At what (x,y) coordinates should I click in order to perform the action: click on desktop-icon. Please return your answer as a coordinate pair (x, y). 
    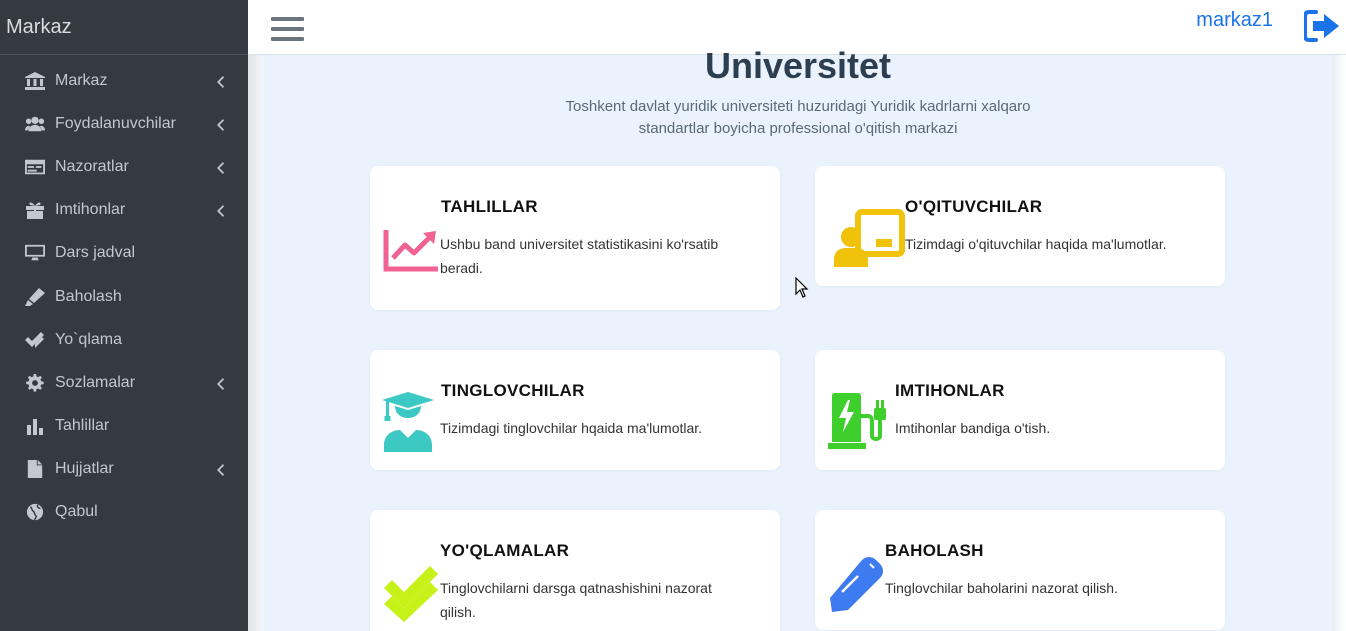
    Looking at the image, I should click on (35, 253).